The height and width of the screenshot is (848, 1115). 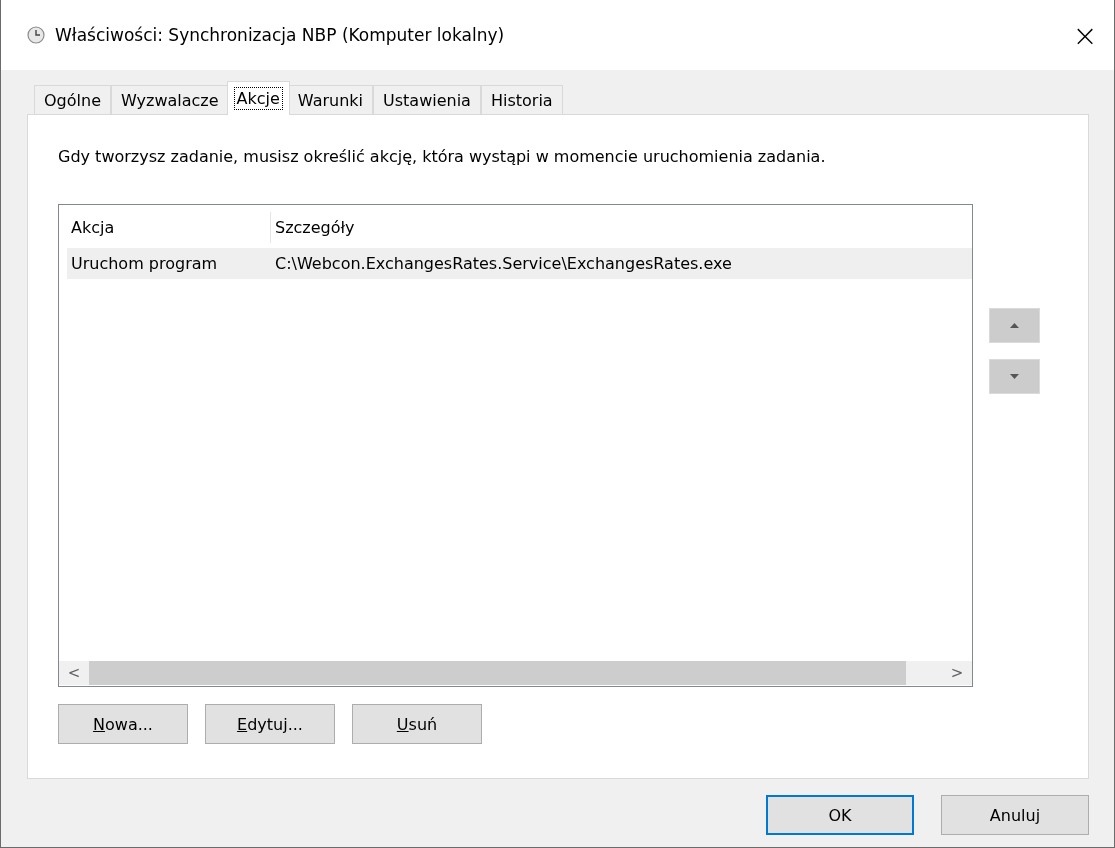 I want to click on column-header: Akcja, so click(x=169, y=227).